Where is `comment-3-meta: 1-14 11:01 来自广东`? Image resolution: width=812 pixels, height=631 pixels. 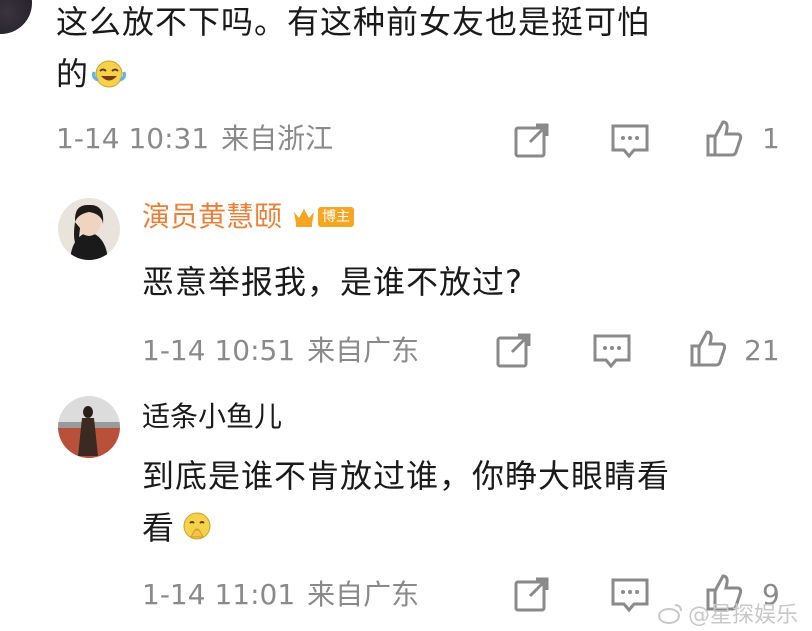
comment-3-meta: 1-14 11:01 来自广东 is located at coordinates (280, 595).